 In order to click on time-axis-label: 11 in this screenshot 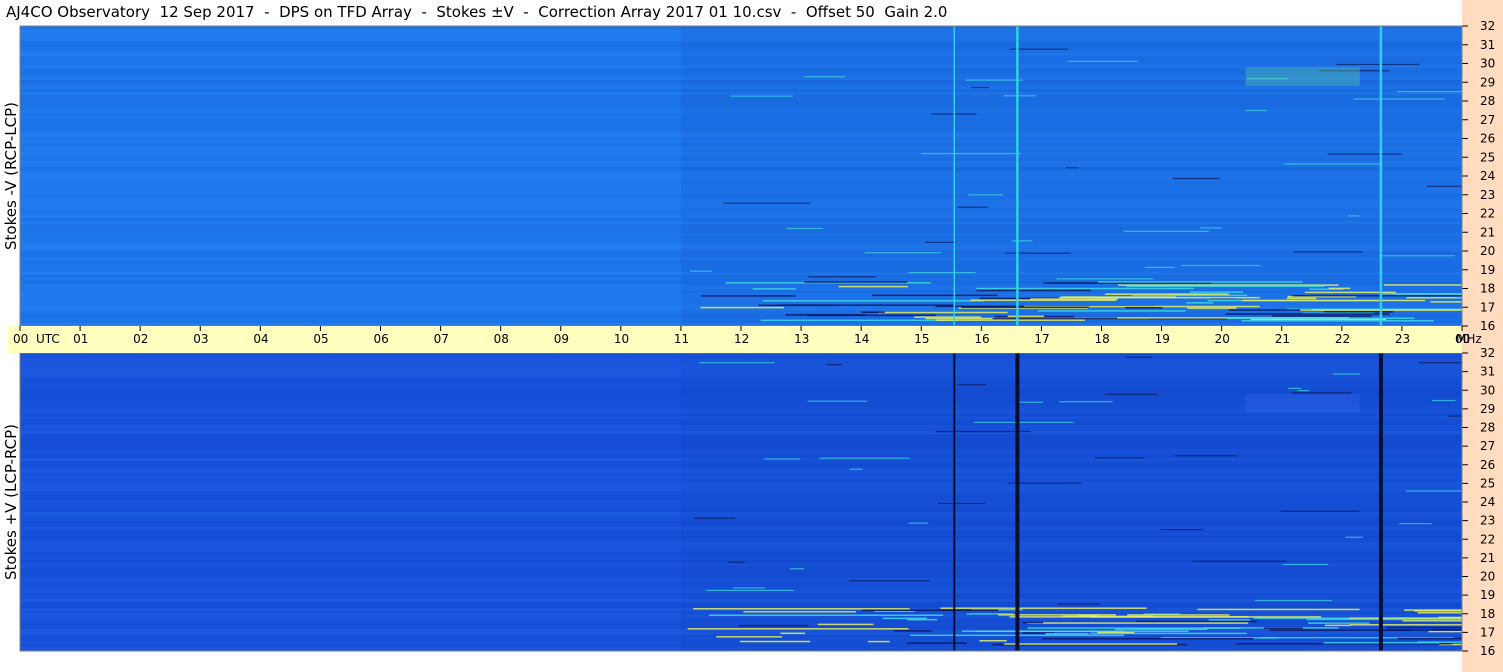, I will do `click(681, 339)`.